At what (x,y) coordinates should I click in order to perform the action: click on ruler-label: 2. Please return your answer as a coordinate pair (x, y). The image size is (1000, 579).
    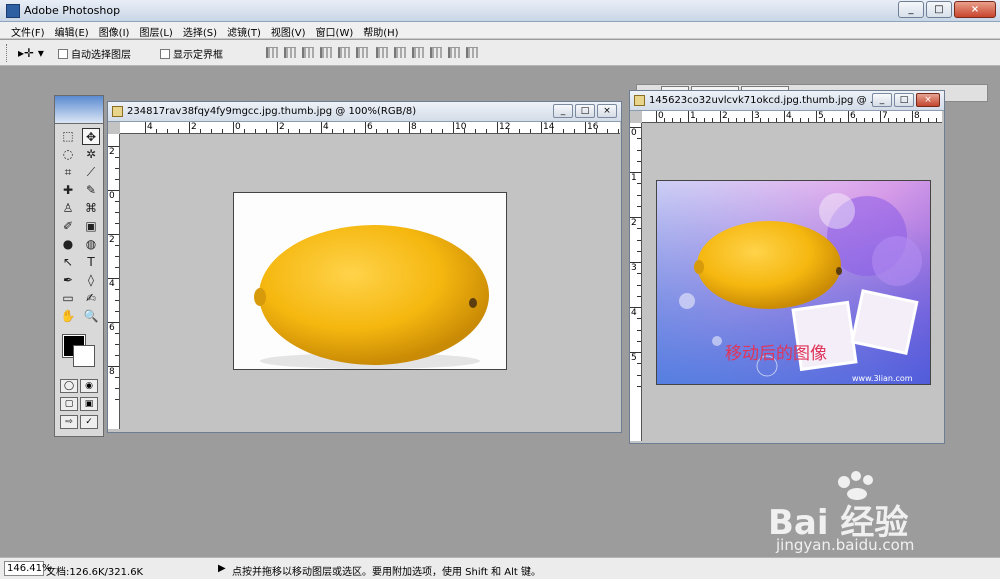
    Looking at the image, I should click on (725, 116).